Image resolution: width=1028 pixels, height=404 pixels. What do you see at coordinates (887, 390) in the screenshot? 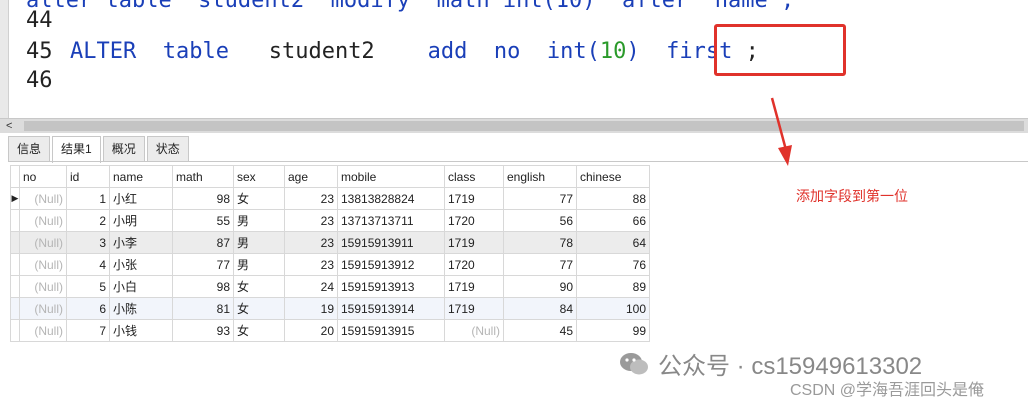
I see `csdn-watermark: CSDN @学海吾涯回头是俺` at bounding box center [887, 390].